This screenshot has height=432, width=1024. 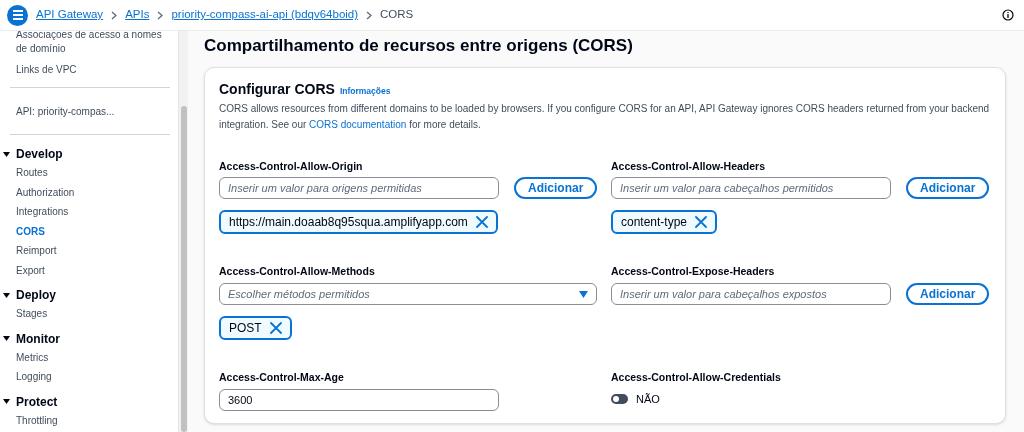 I want to click on sidebar-item: Associações de acesso a nomes de domínio, so click(x=93, y=43).